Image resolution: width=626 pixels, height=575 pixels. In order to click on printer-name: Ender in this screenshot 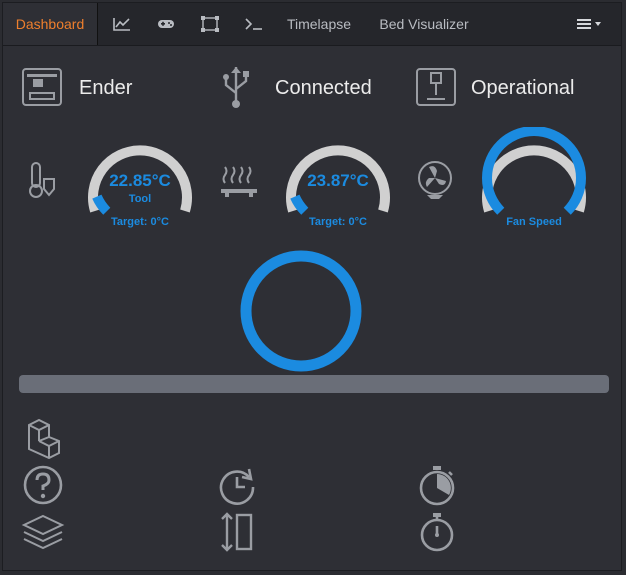, I will do `click(106, 88)`.